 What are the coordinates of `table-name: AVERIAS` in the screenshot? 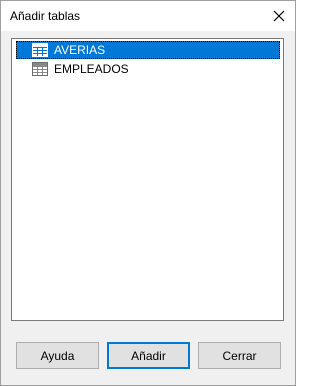 It's located at (80, 50).